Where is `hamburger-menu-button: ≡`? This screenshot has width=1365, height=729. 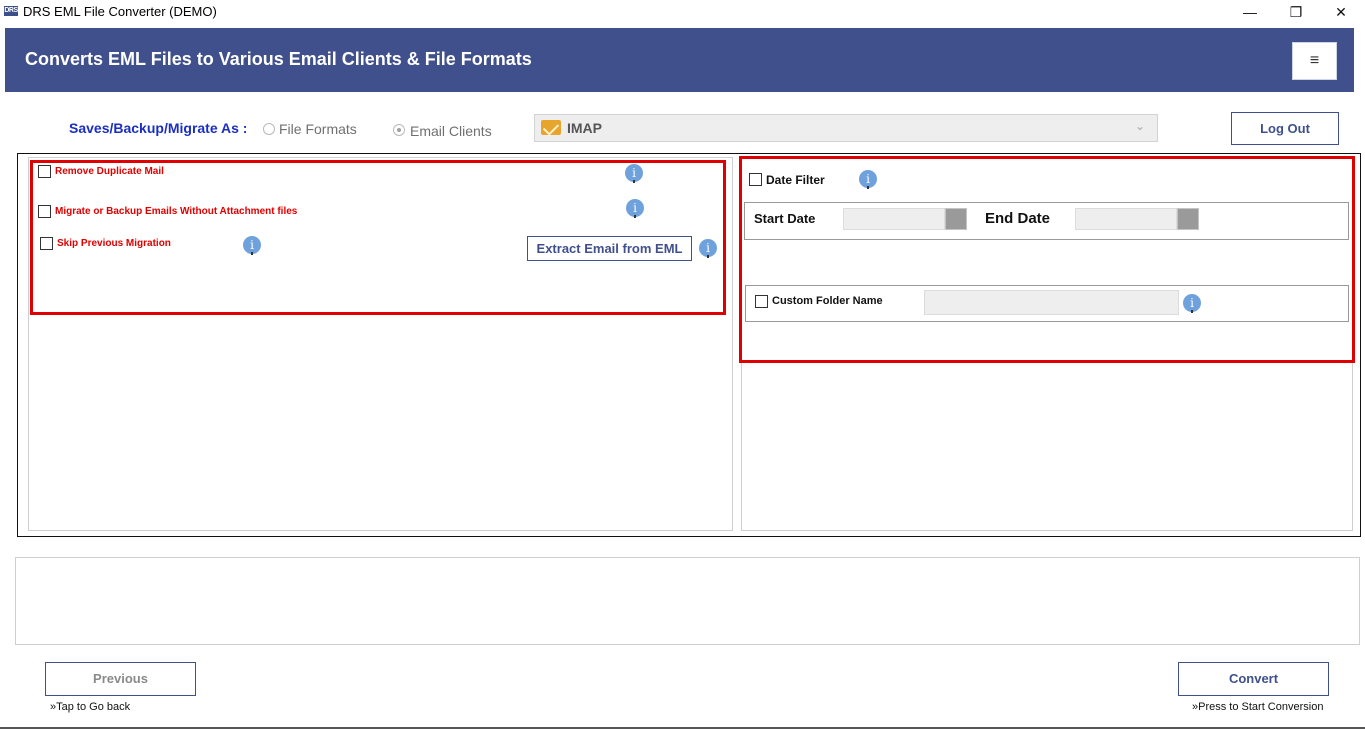
hamburger-menu-button: ≡ is located at coordinates (1314, 61).